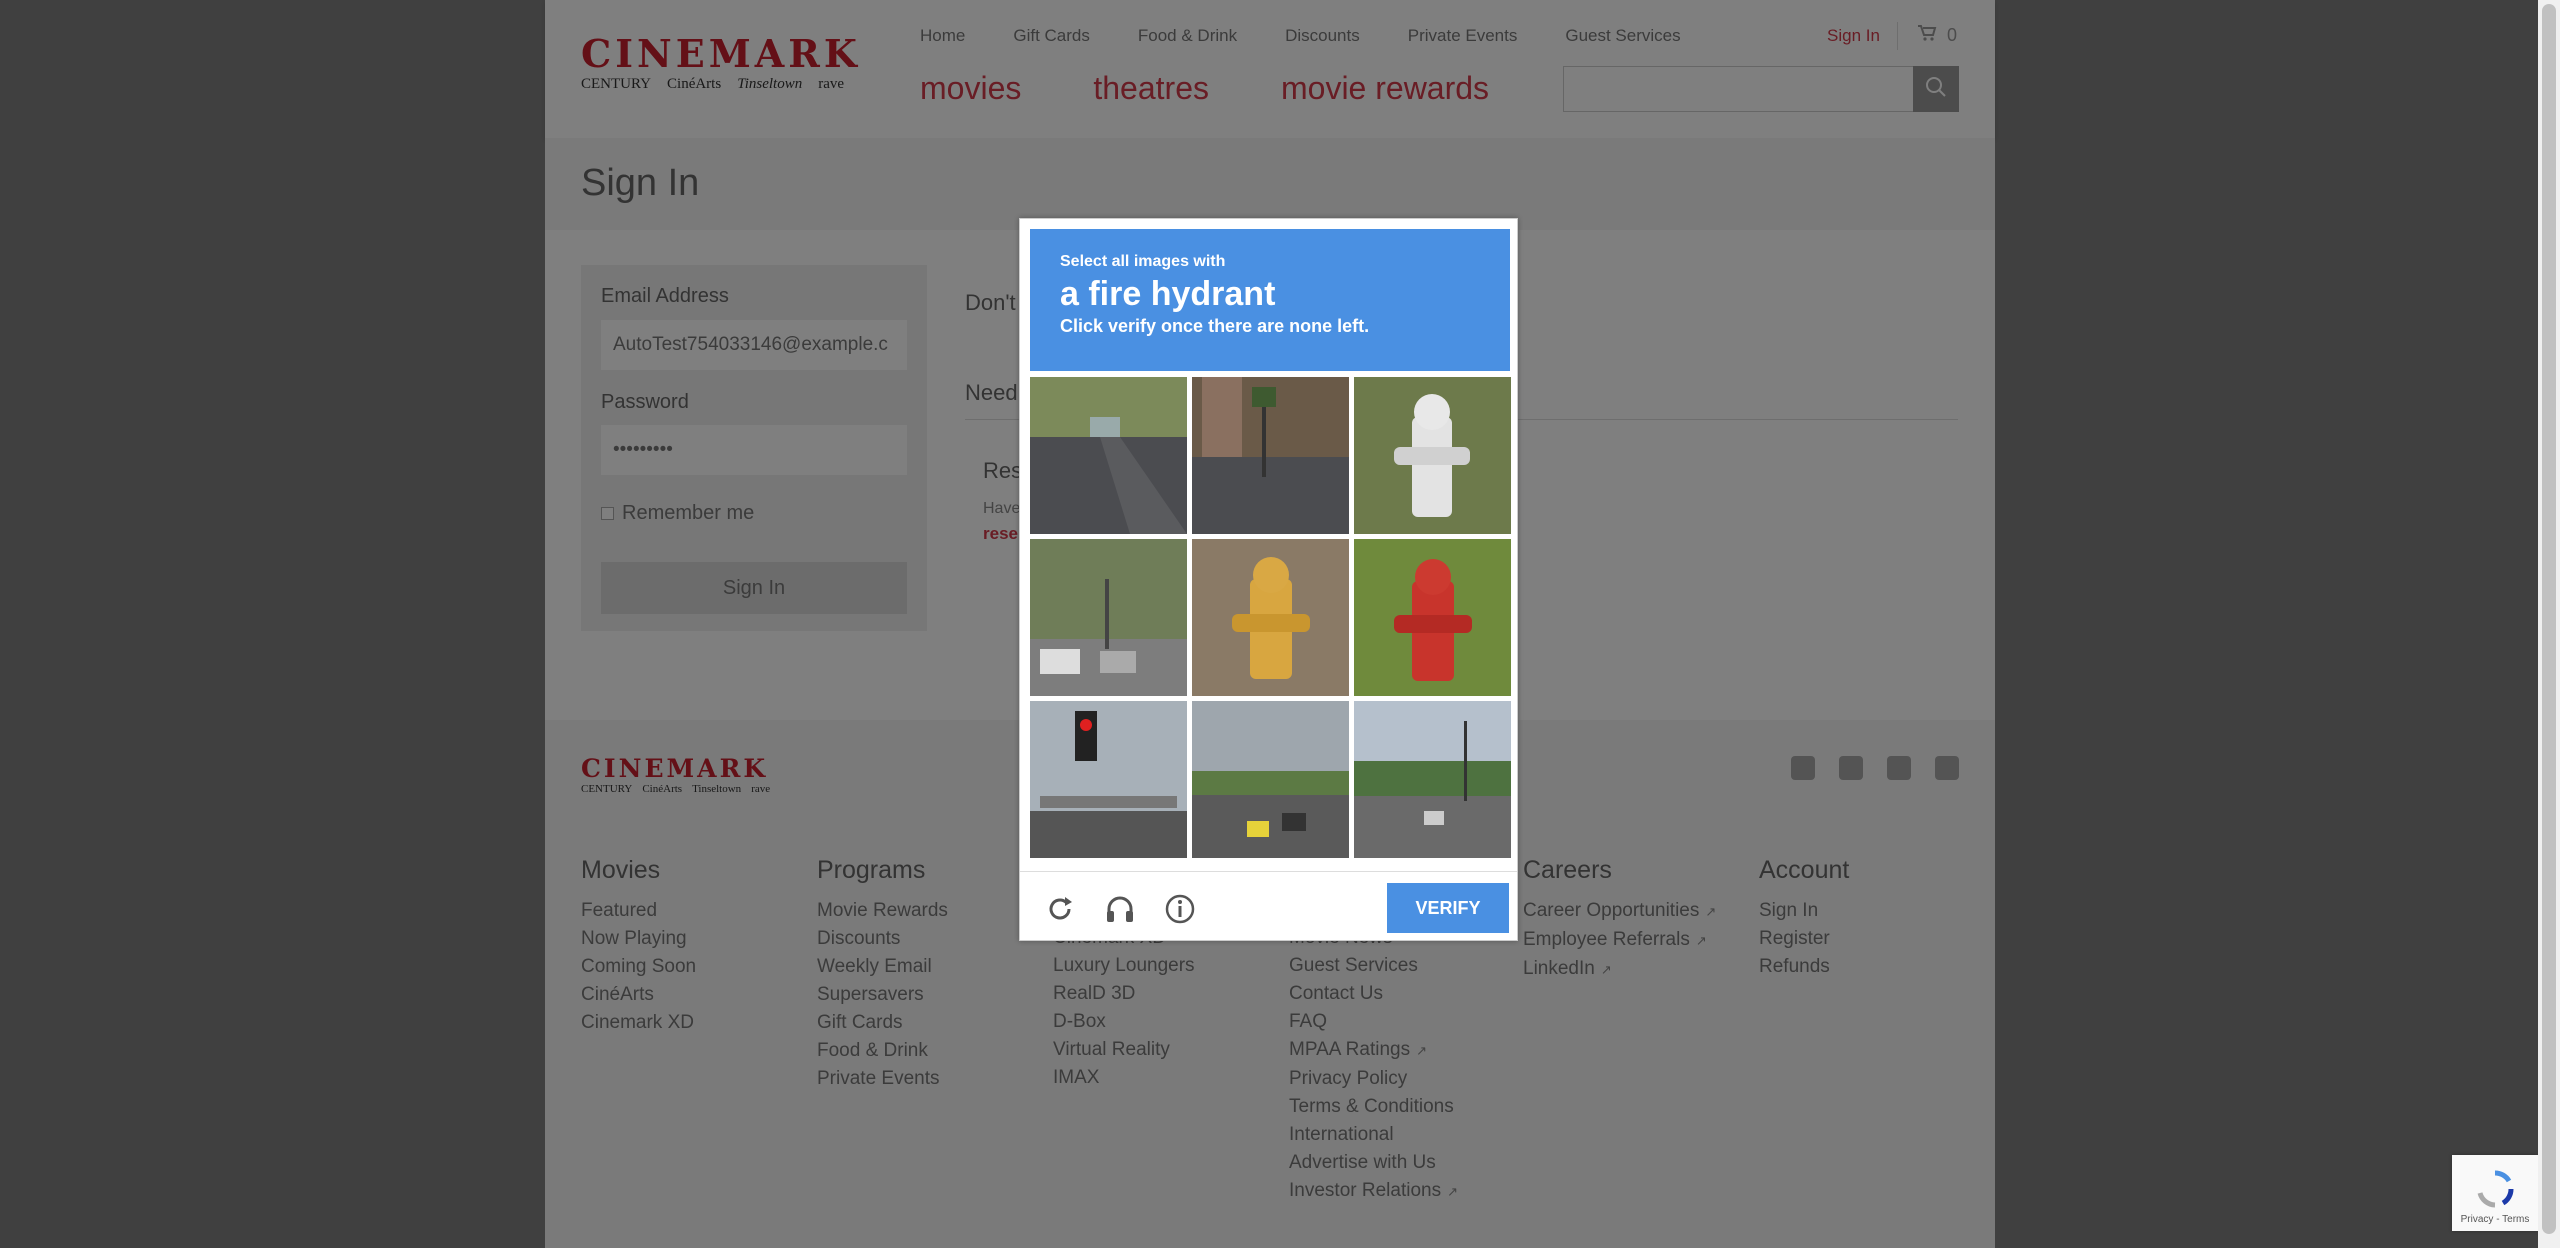 Image resolution: width=2560 pixels, height=1248 pixels. Describe the element at coordinates (1804, 870) in the screenshot. I see `footer-col-heading: Account` at that location.